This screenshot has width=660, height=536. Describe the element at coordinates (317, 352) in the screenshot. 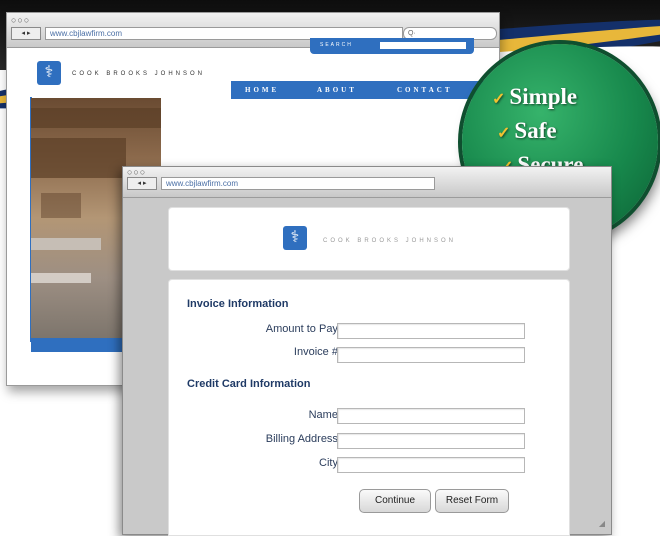

I see `invoice-number-label: Invoice #:` at that location.